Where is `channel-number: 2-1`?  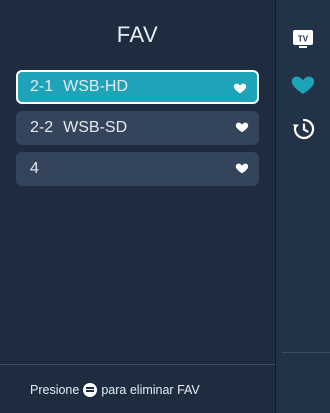 channel-number: 2-1 is located at coordinates (42, 86).